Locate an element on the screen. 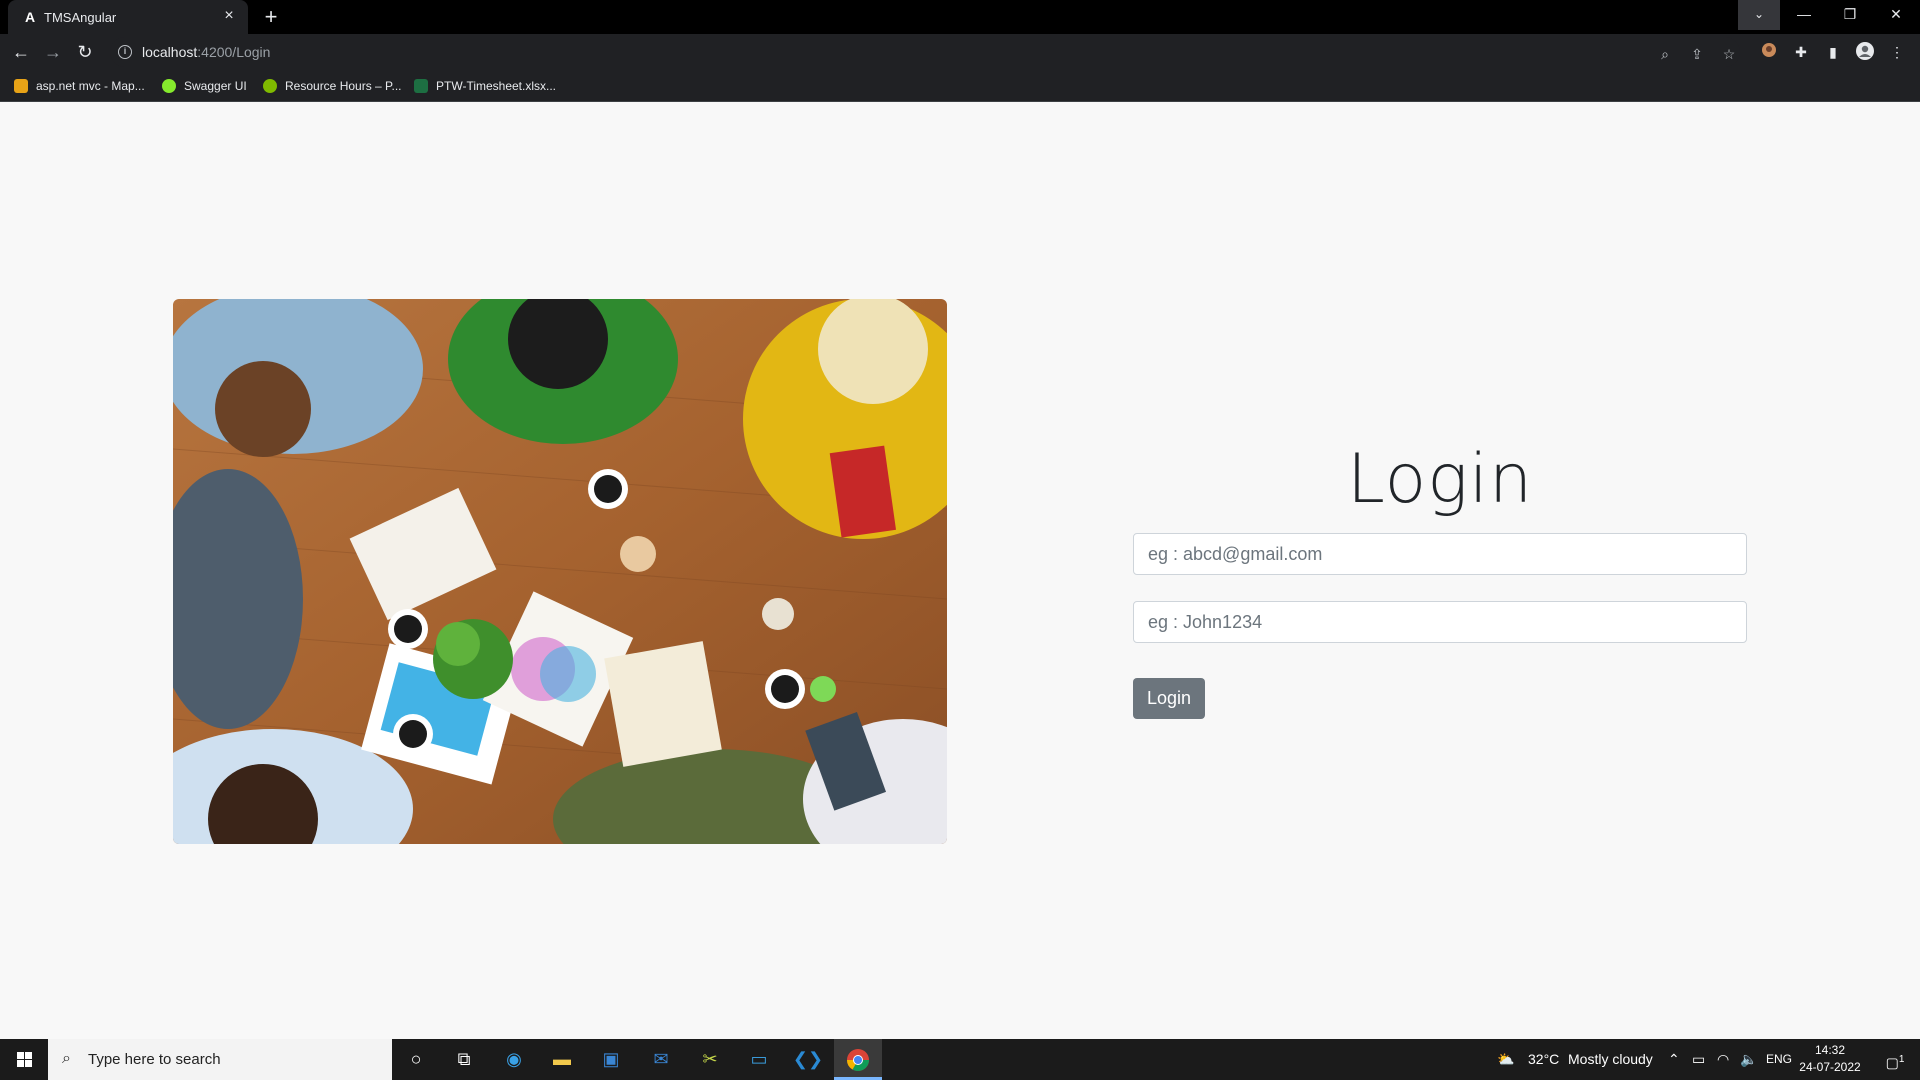  wifi-icon: ◠ is located at coordinates (1723, 1059).